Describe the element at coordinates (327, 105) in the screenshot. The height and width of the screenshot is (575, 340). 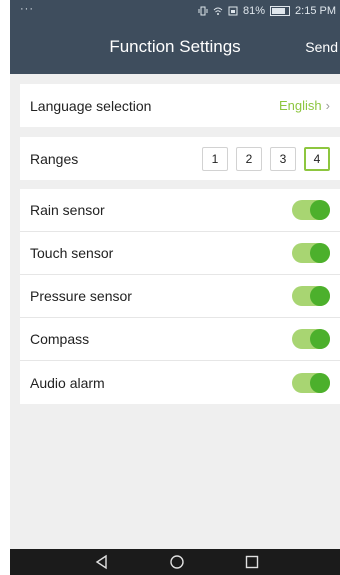
I see `chevron-right-icon: ›` at that location.